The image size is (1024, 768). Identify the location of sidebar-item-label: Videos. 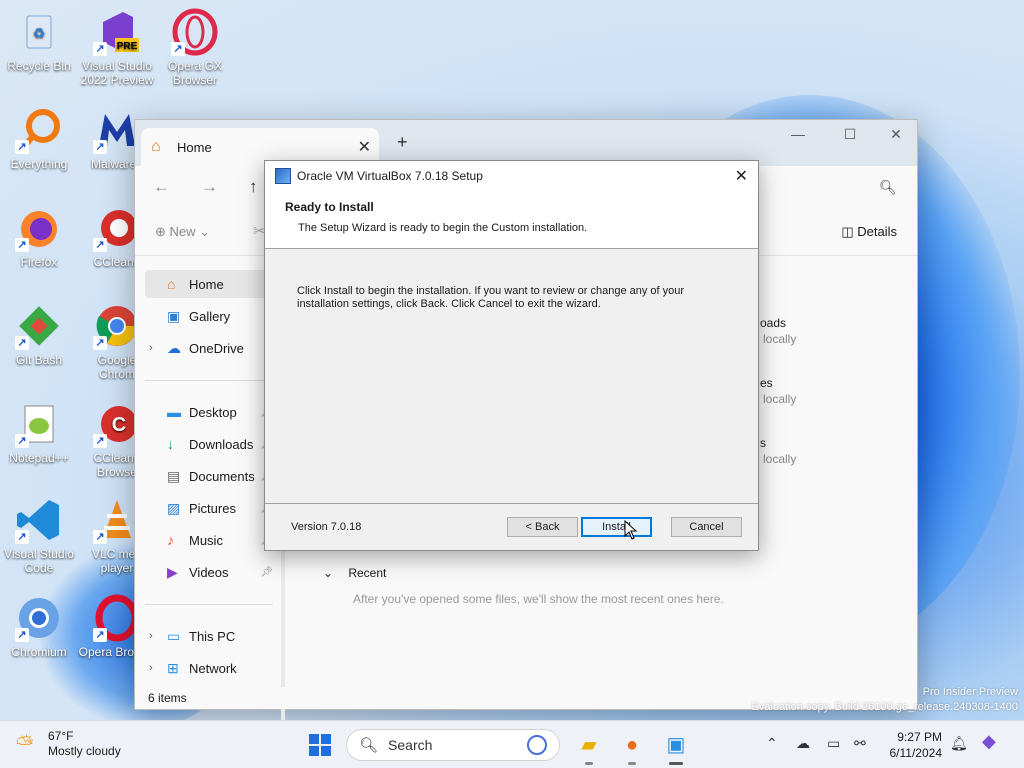
(209, 572).